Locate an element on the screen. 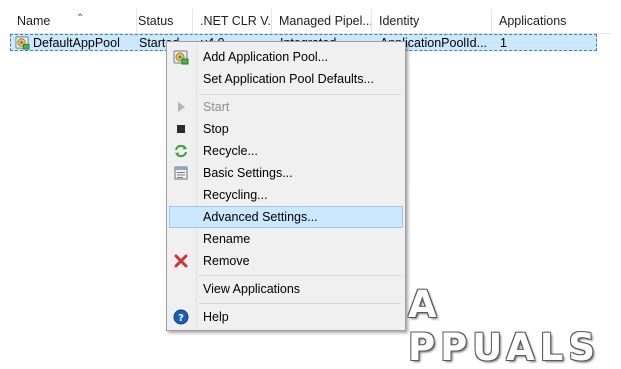 The image size is (621, 369). menu-item-label: Start is located at coordinates (216, 107).